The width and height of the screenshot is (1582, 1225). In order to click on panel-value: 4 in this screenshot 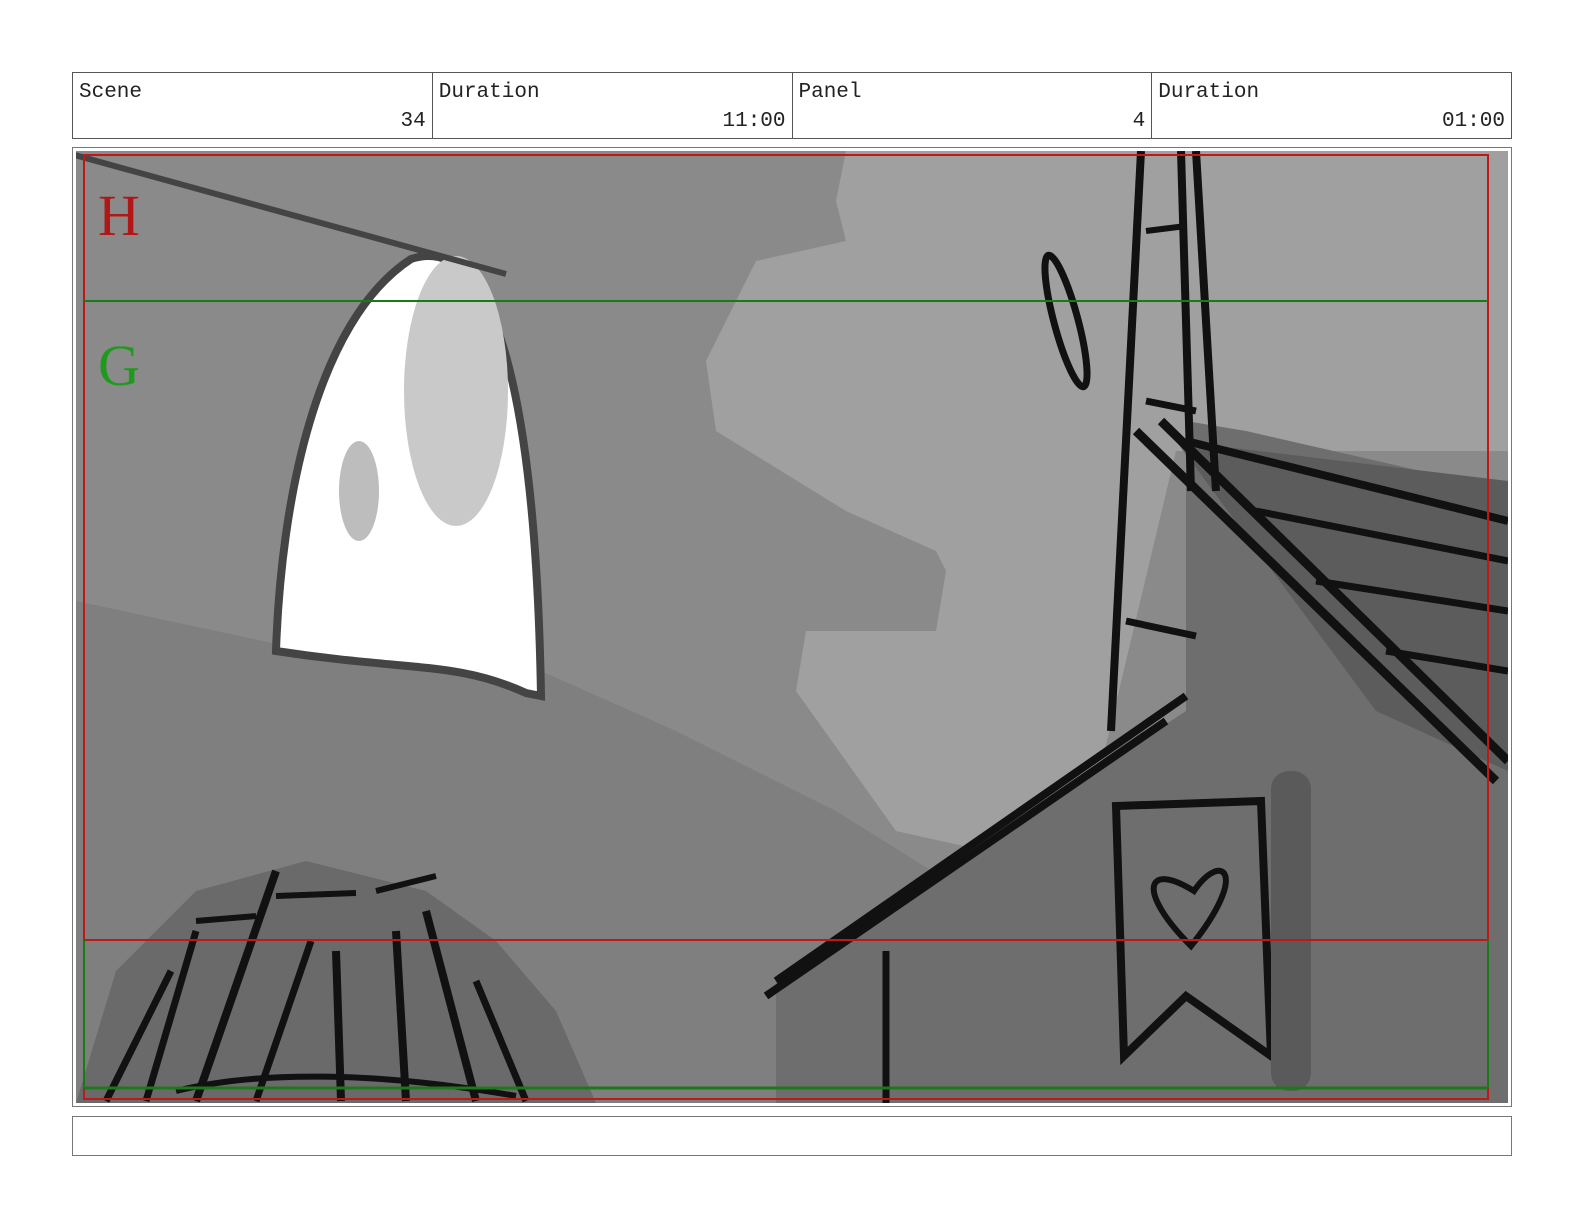, I will do `click(1139, 121)`.